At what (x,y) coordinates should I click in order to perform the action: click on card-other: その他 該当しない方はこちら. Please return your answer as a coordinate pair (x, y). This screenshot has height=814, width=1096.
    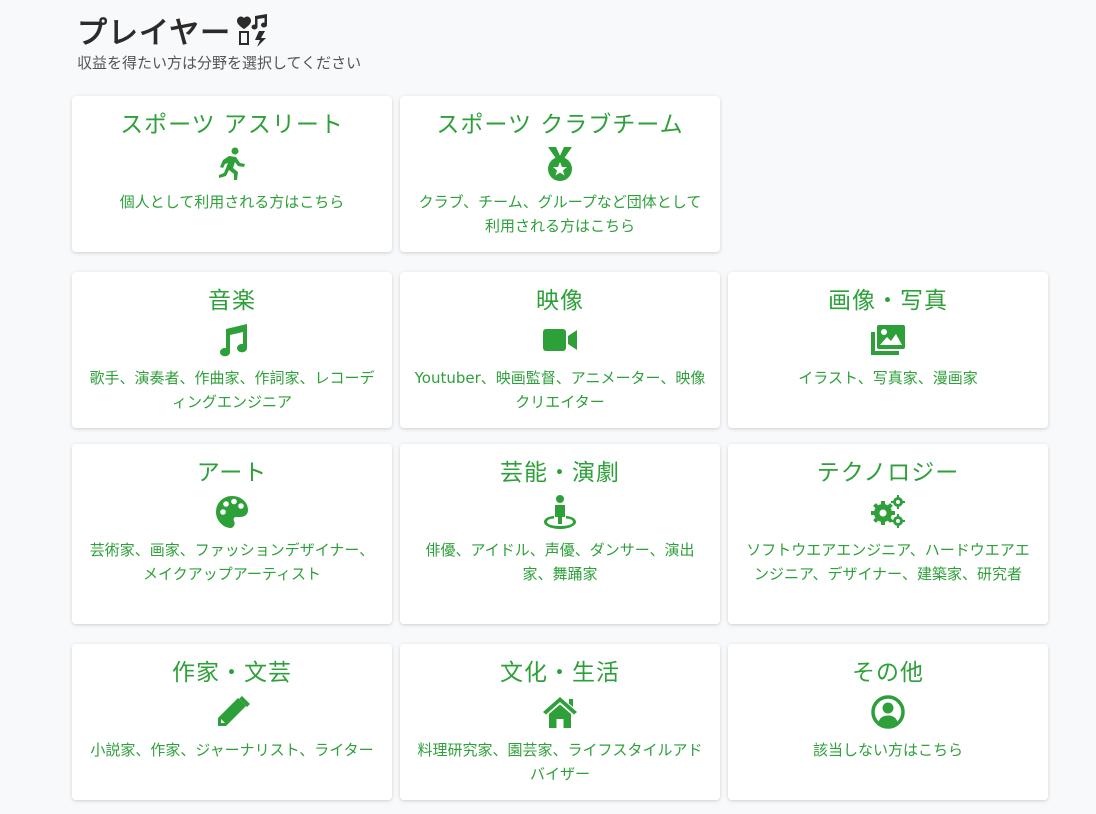
    Looking at the image, I should click on (888, 722).